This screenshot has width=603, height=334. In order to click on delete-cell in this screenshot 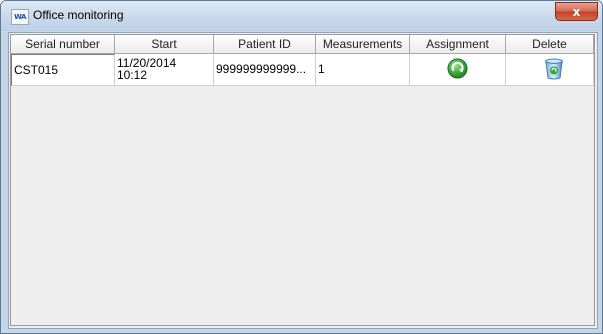, I will do `click(550, 70)`.